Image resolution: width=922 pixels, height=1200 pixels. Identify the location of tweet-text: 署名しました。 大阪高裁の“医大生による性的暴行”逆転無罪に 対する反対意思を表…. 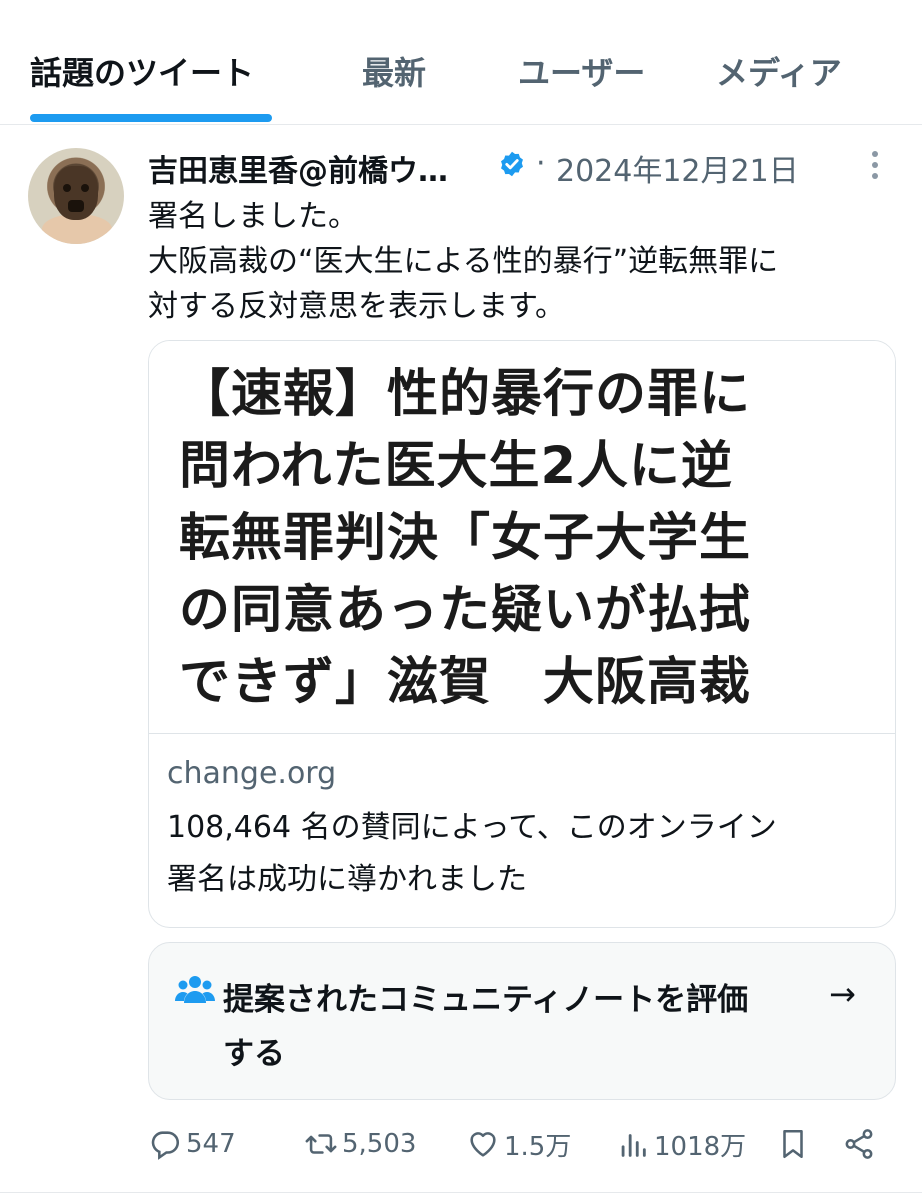
(523, 261).